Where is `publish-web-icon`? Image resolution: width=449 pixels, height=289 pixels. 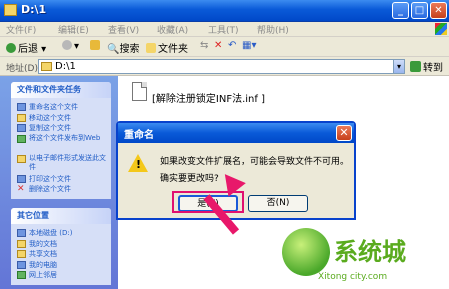
publish-web-icon is located at coordinates (21, 138).